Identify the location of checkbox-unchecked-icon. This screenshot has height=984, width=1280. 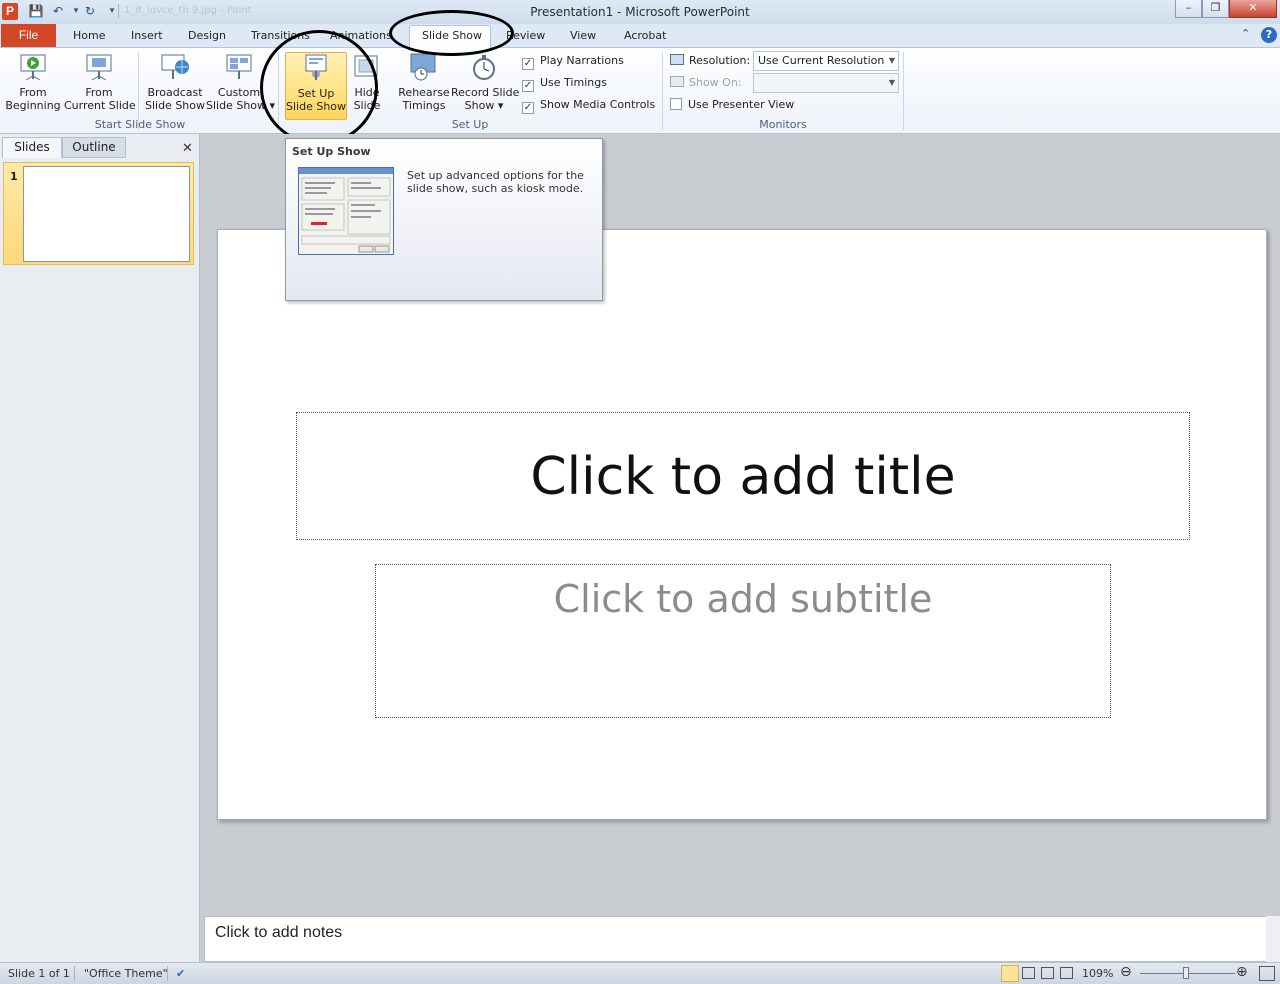
(676, 104).